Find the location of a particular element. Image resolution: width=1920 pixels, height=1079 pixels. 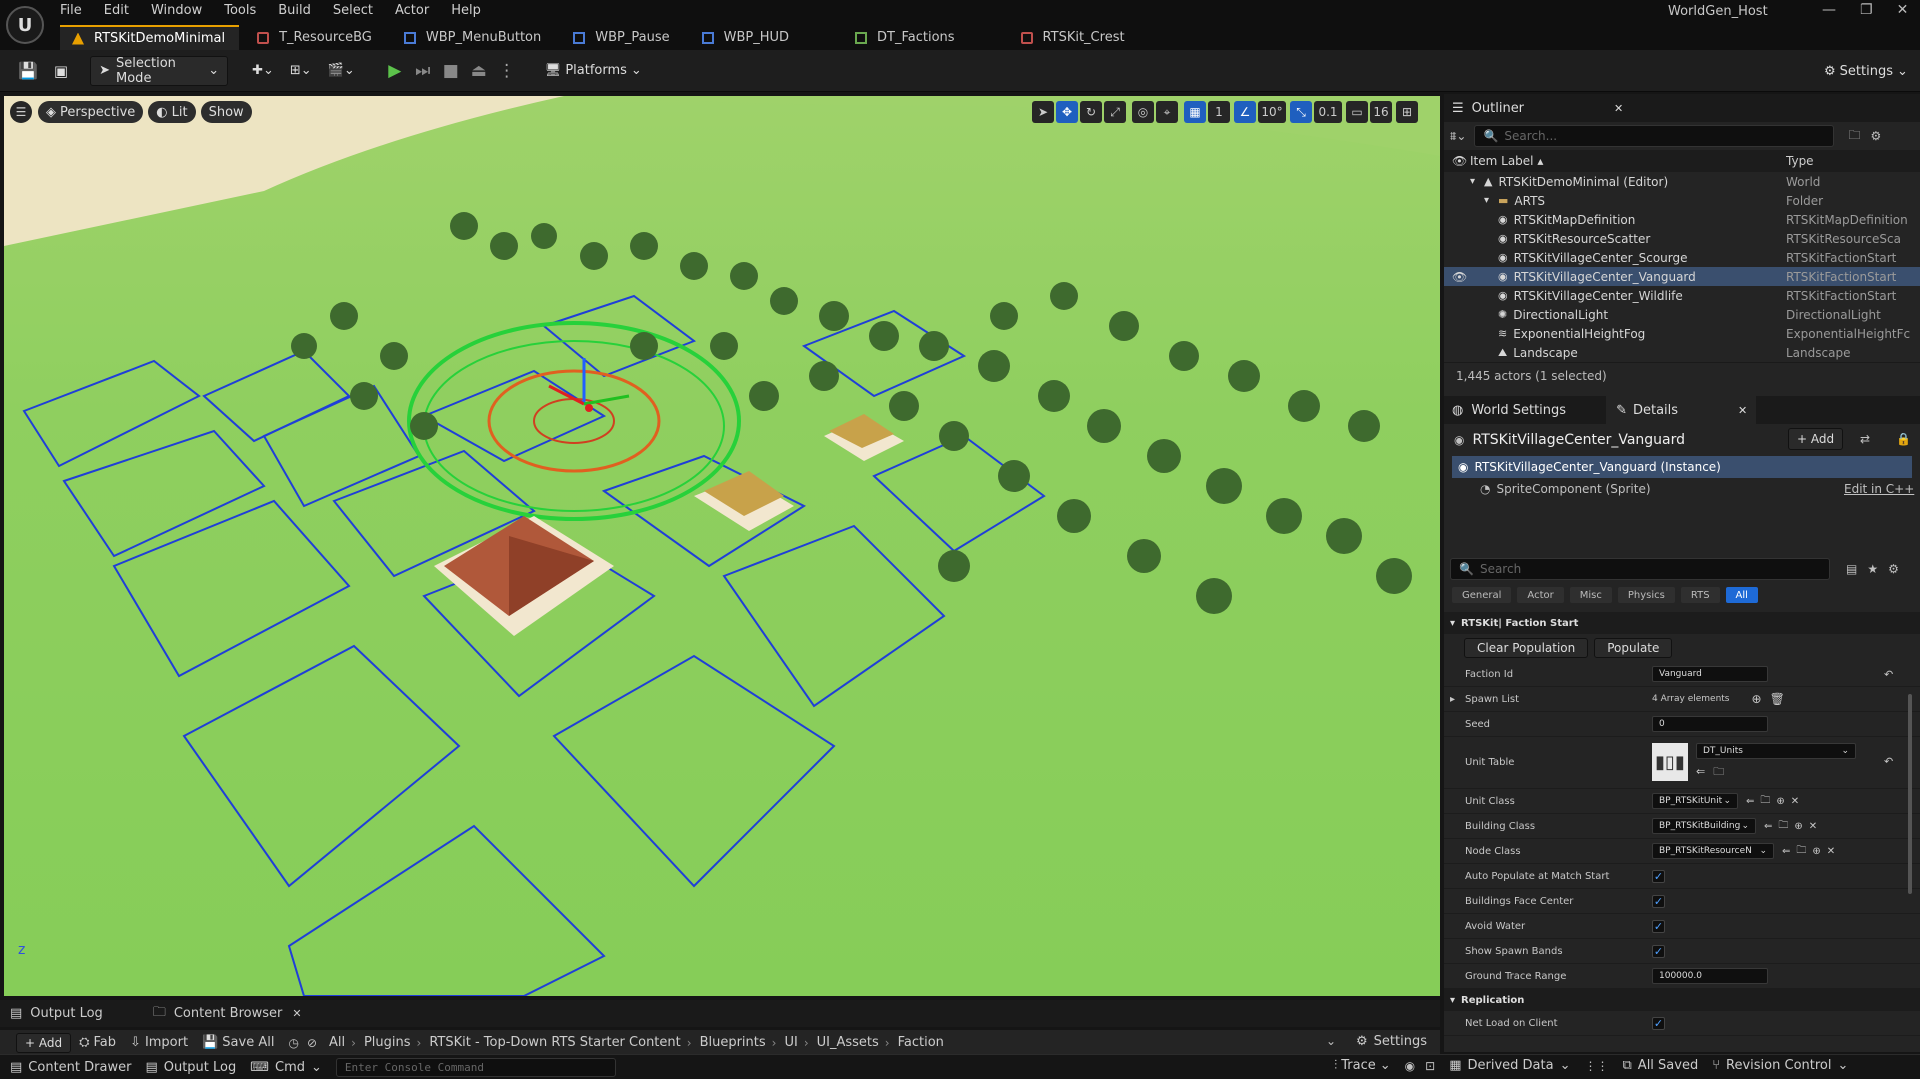

table-view-icon: ▤ is located at coordinates (1851, 569).